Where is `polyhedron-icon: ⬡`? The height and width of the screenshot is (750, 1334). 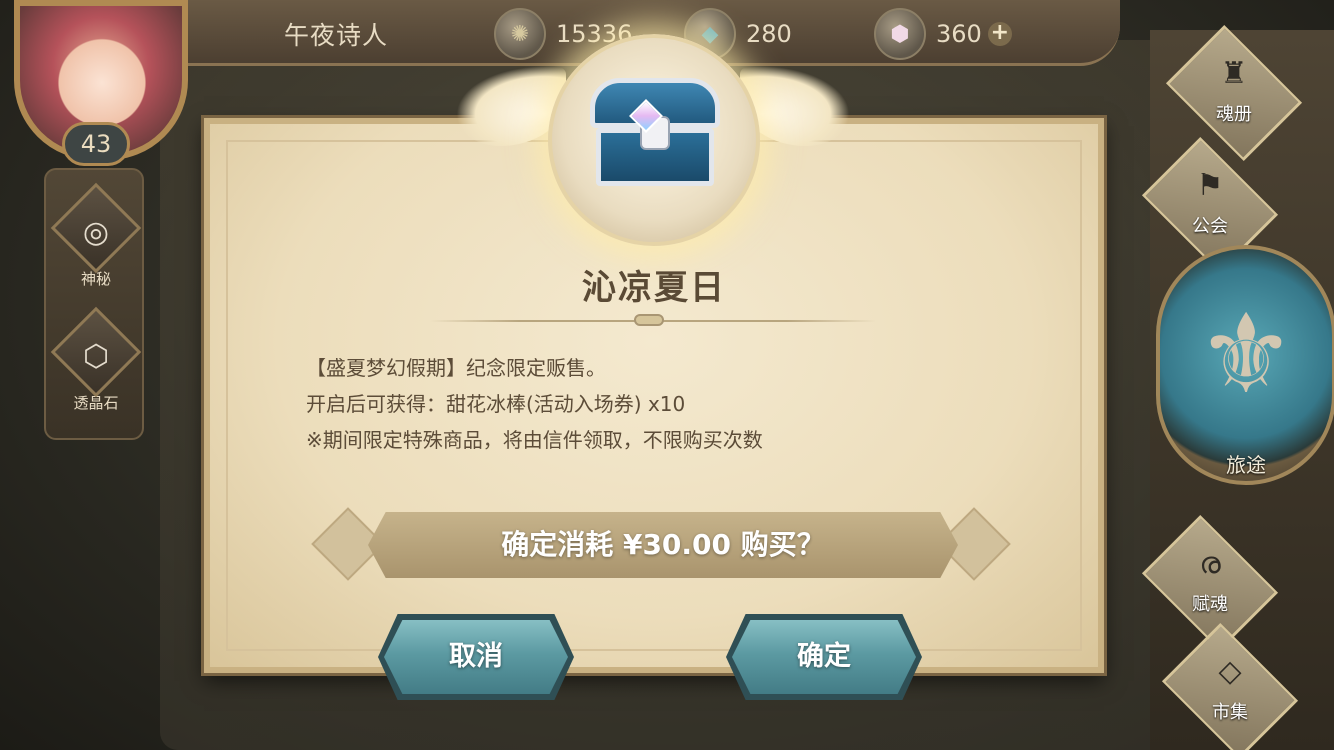 polyhedron-icon: ⬡ is located at coordinates (96, 356).